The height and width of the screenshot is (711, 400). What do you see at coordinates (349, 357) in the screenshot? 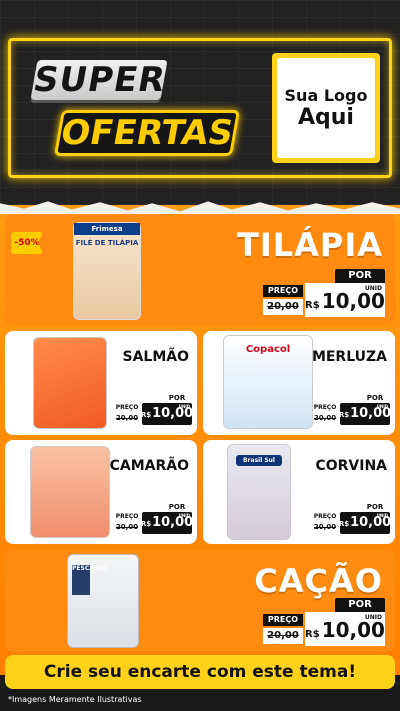
I see `product-name: MERLUZA` at bounding box center [349, 357].